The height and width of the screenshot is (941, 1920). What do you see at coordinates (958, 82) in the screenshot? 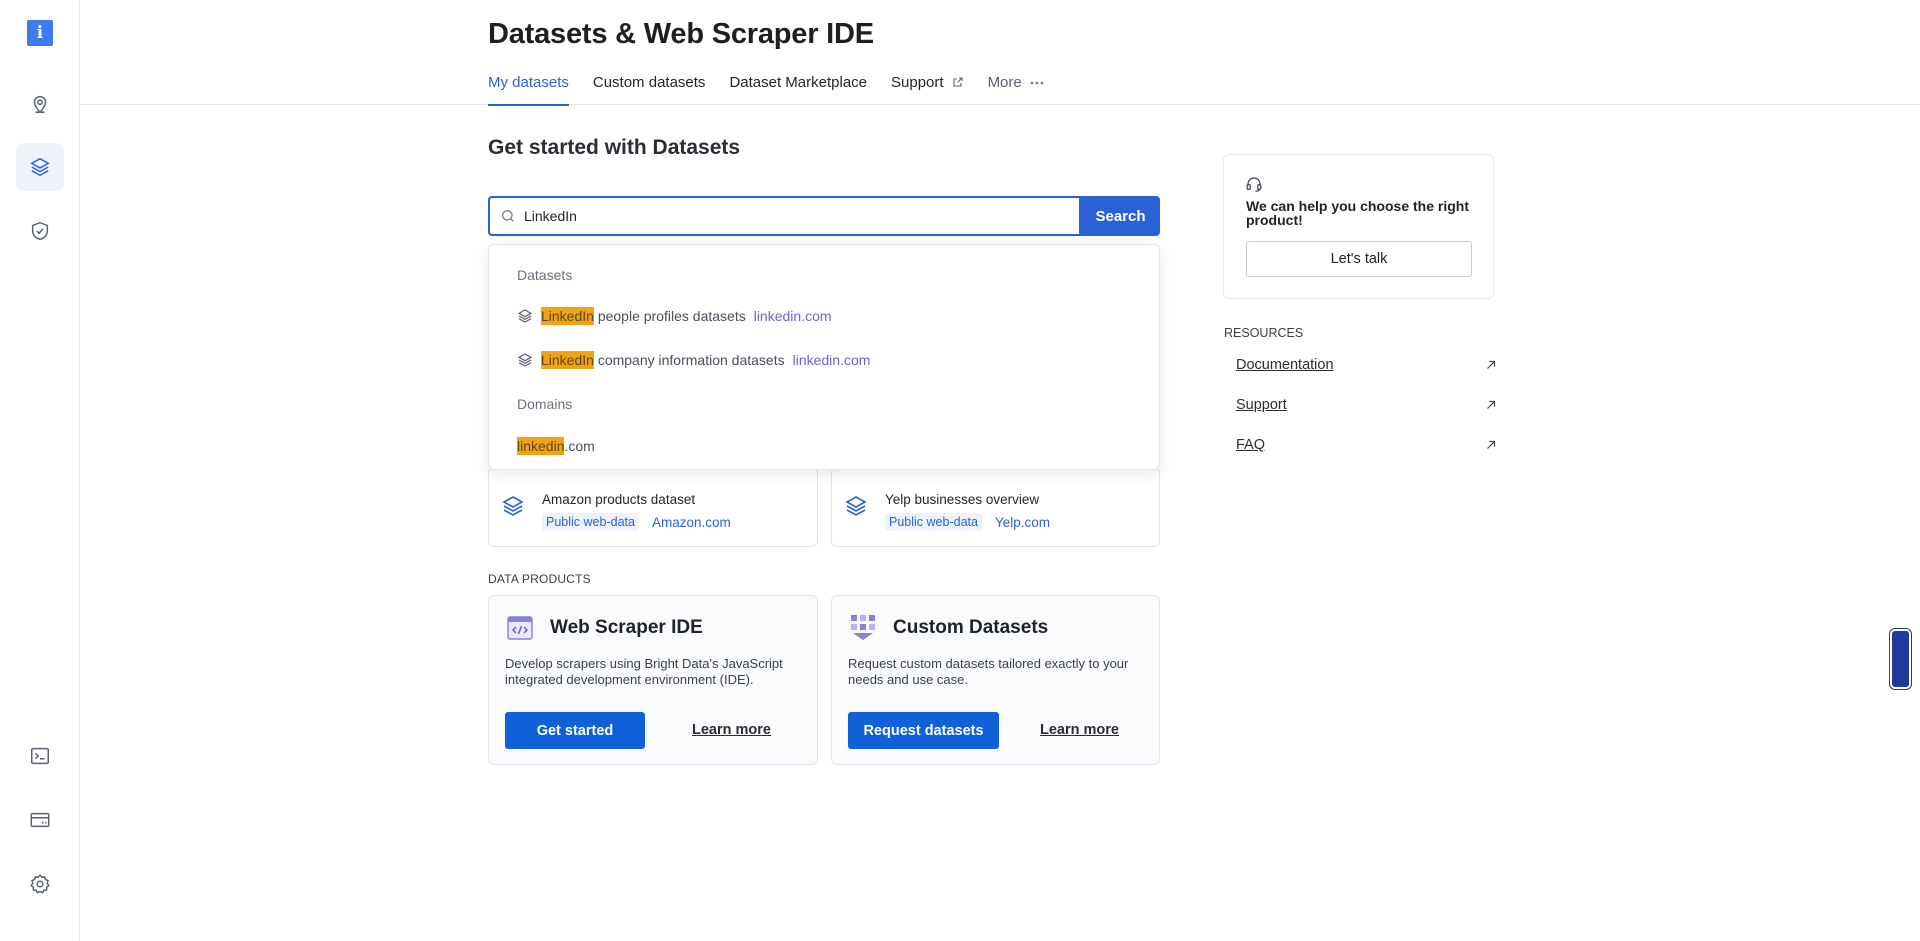
I see `external-link-icon` at bounding box center [958, 82].